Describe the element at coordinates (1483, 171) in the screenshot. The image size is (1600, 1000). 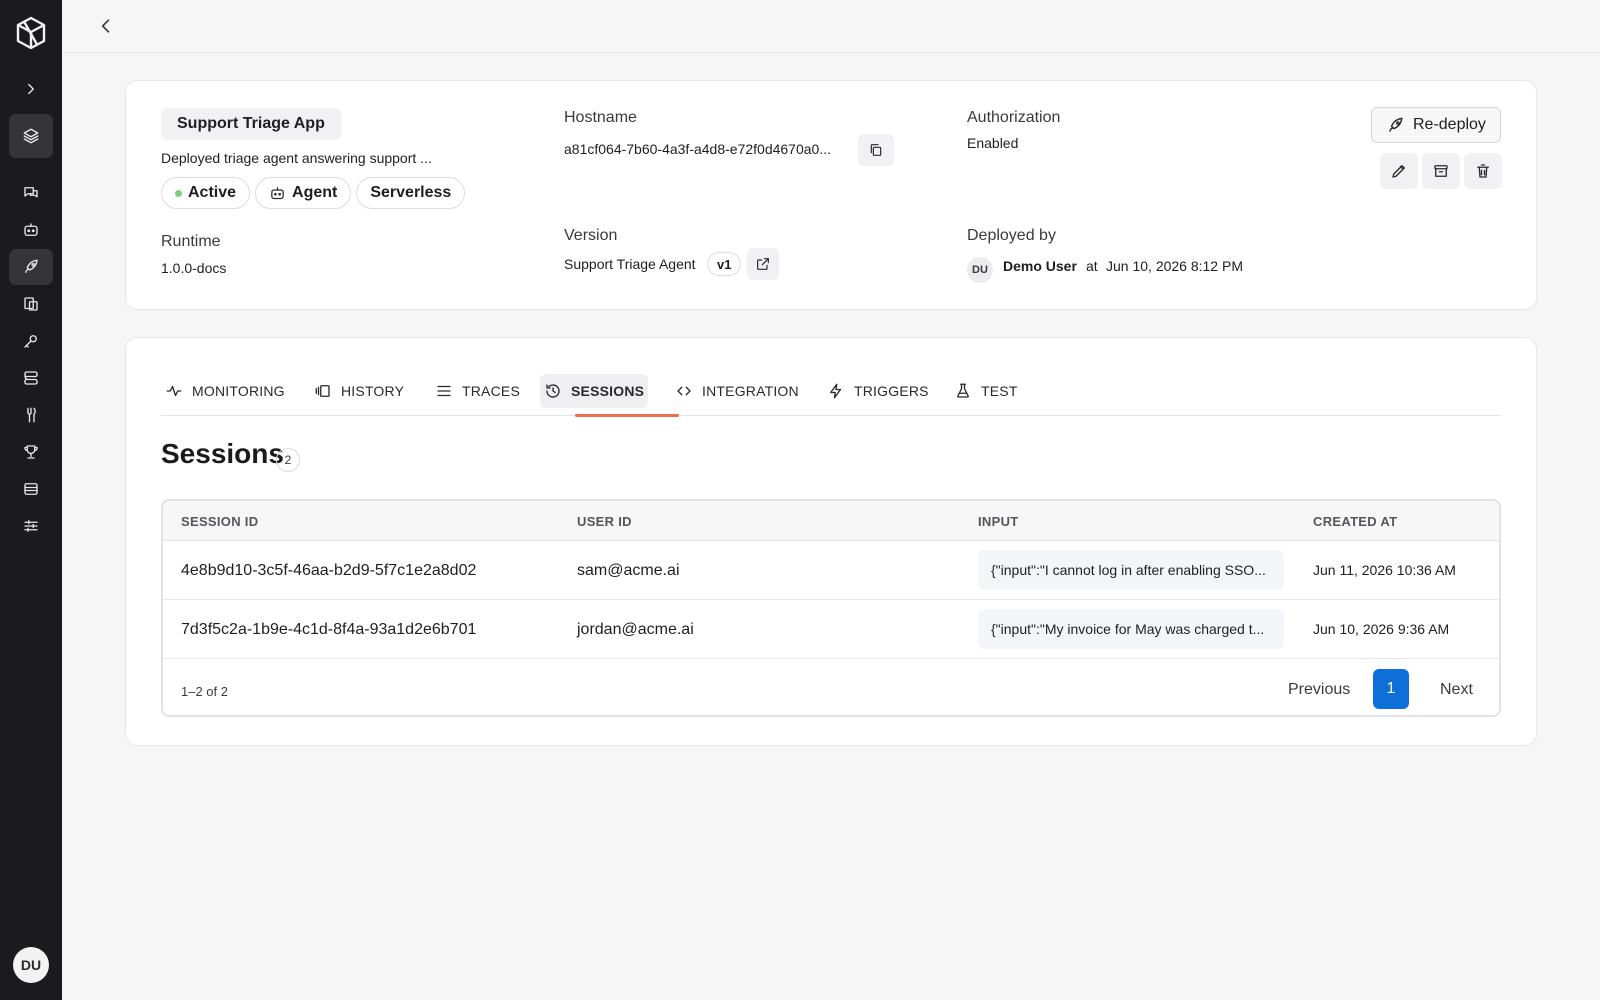
I see `trash-icon` at that location.